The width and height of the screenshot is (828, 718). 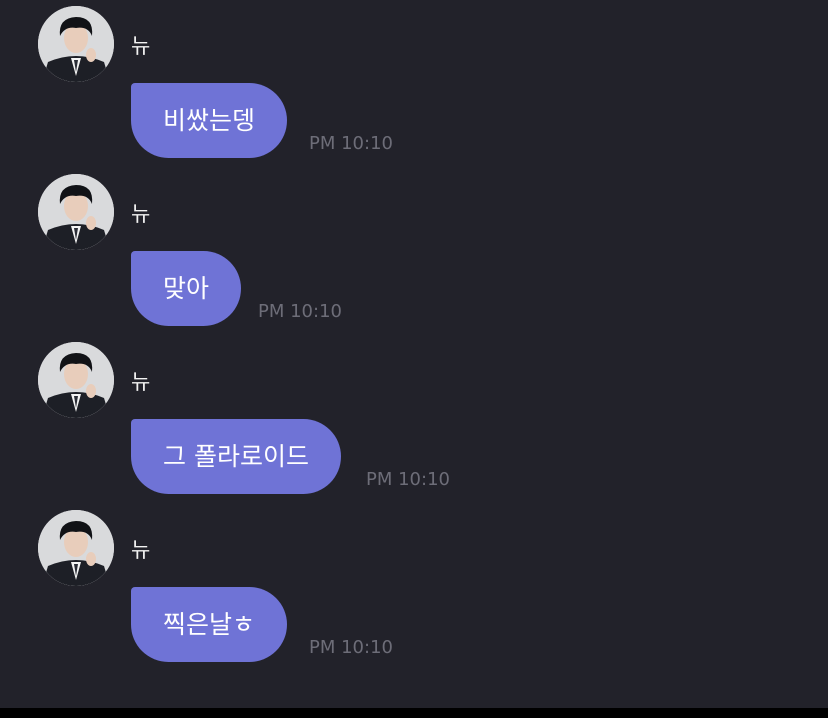 What do you see at coordinates (209, 120) in the screenshot?
I see `message-bubble: 비쌌는뎅` at bounding box center [209, 120].